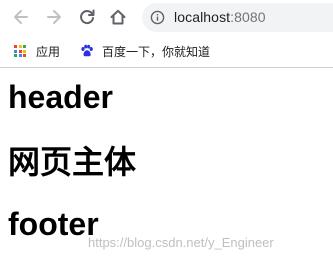 The image size is (333, 261). What do you see at coordinates (156, 51) in the screenshot?
I see `bookmark-baidu-label: 百度一下，你就知道` at bounding box center [156, 51].